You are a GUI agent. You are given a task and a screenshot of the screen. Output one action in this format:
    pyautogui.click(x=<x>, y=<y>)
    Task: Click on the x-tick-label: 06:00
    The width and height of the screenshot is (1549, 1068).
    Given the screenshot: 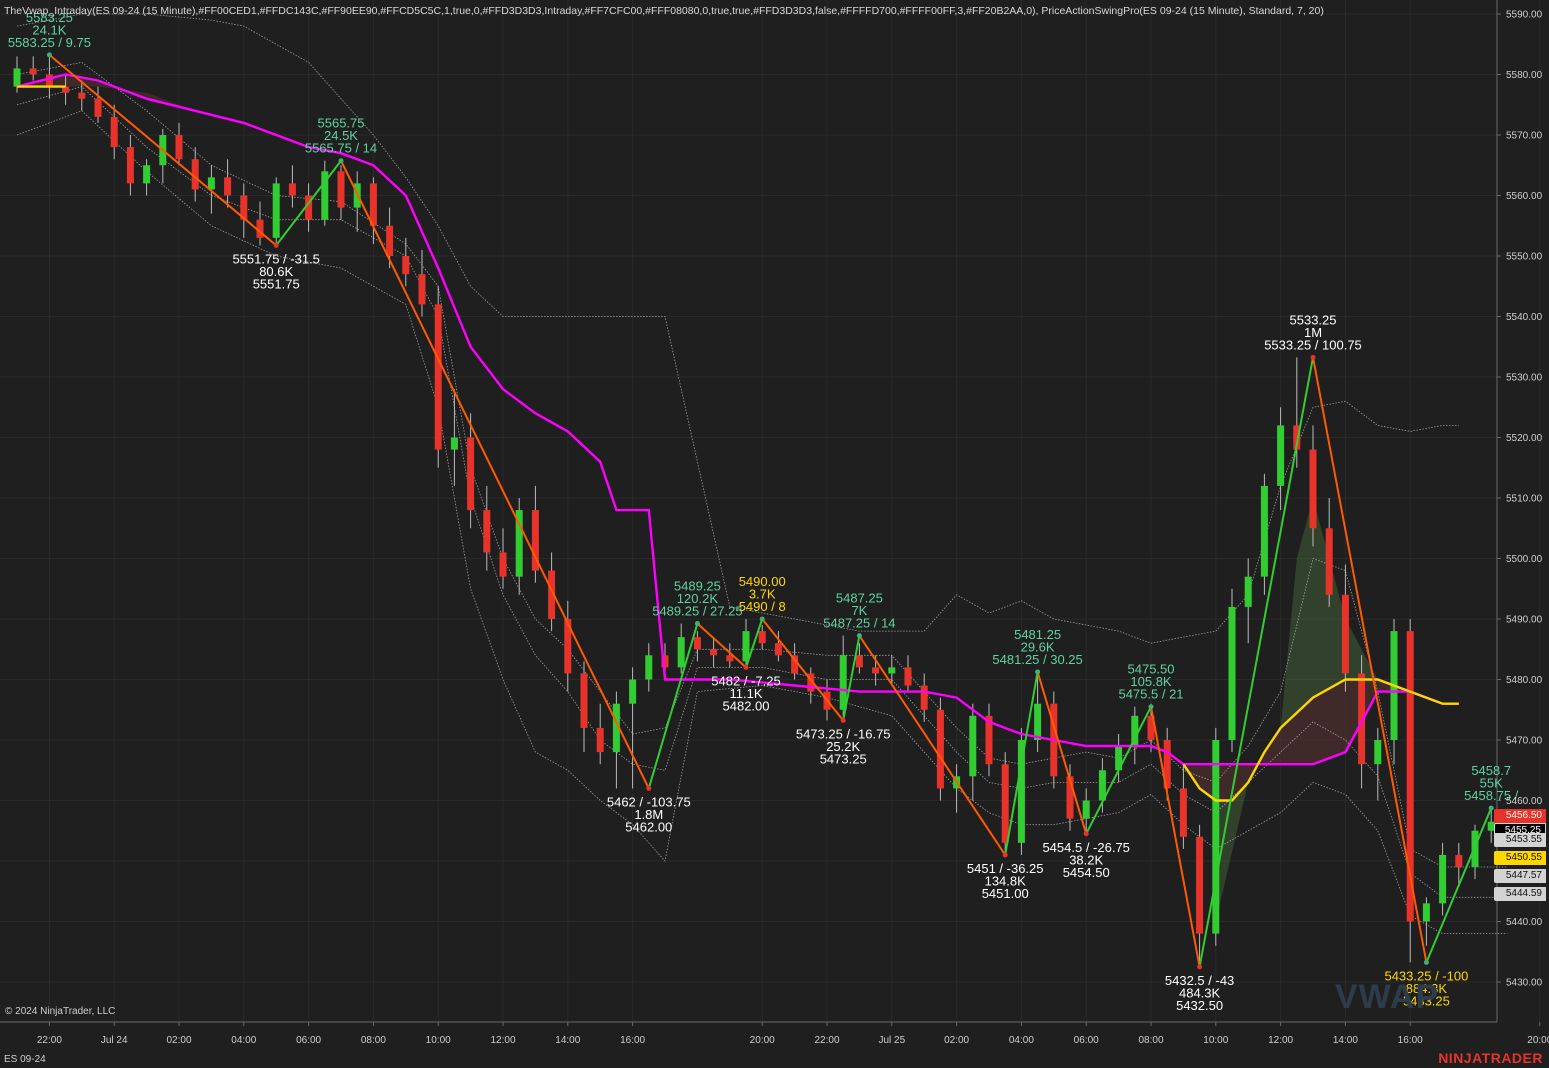 What is the action you would take?
    pyautogui.click(x=308, y=1040)
    